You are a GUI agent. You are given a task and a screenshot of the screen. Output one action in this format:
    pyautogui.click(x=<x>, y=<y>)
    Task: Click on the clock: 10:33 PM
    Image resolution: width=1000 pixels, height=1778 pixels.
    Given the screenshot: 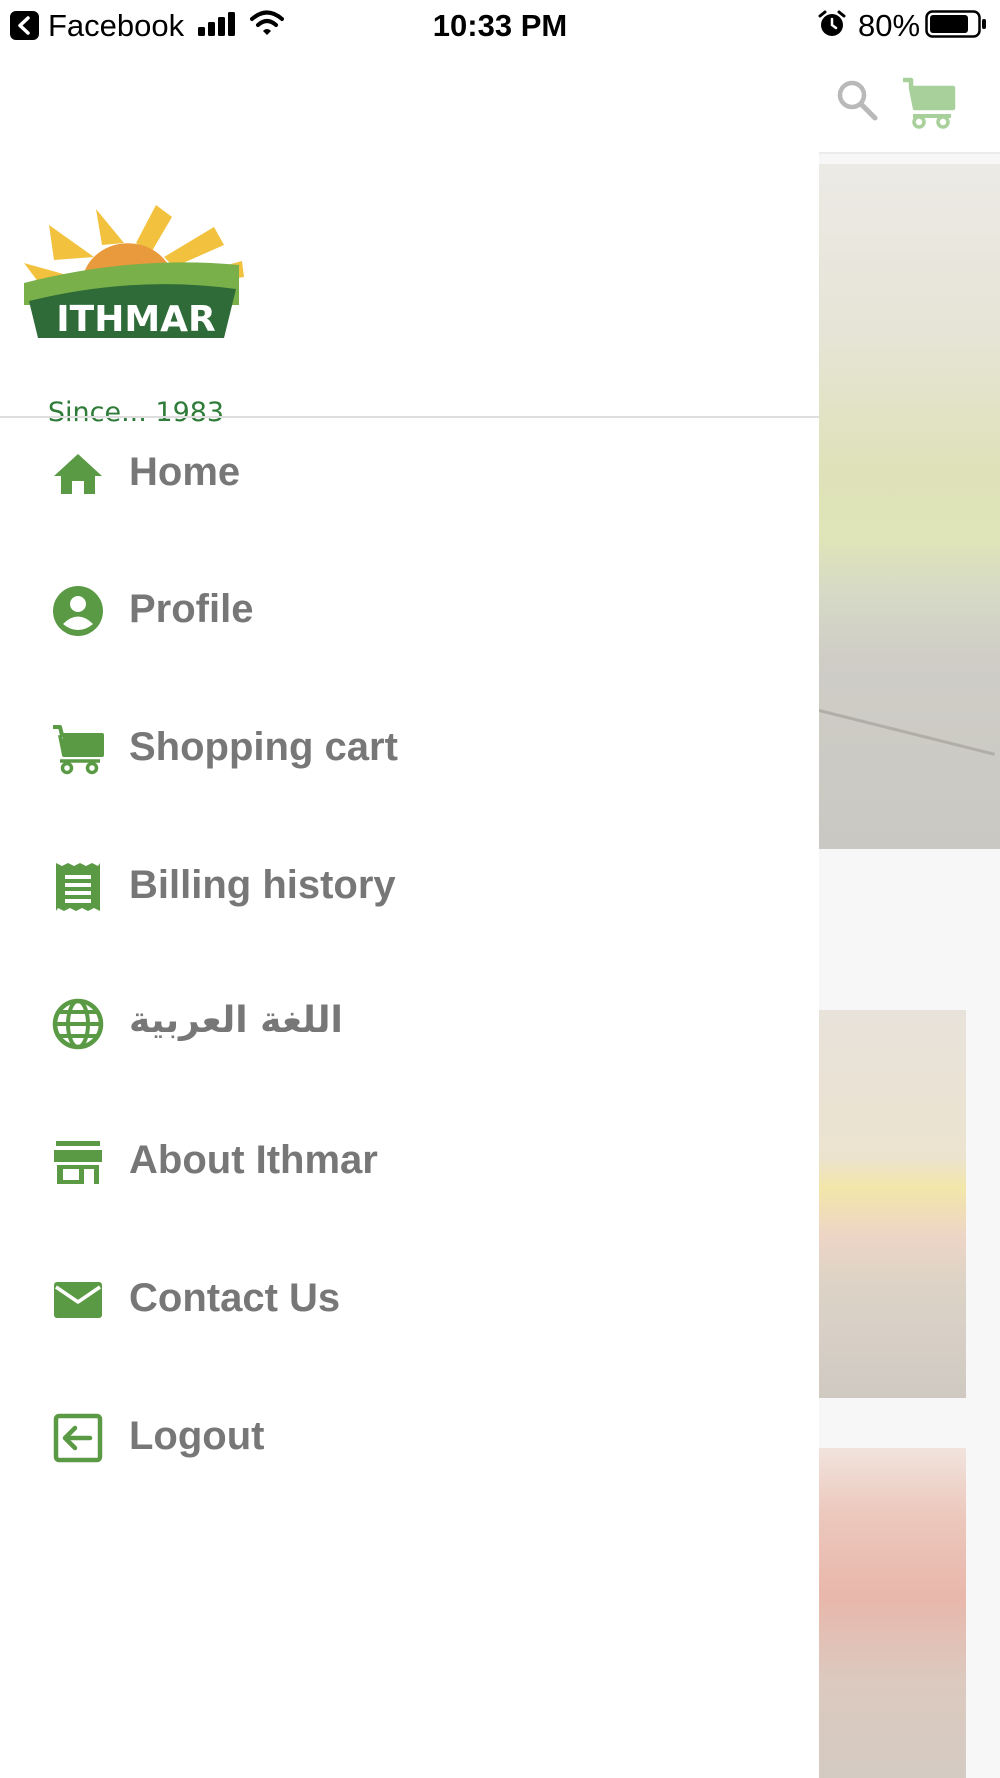 What is the action you would take?
    pyautogui.click(x=500, y=25)
    